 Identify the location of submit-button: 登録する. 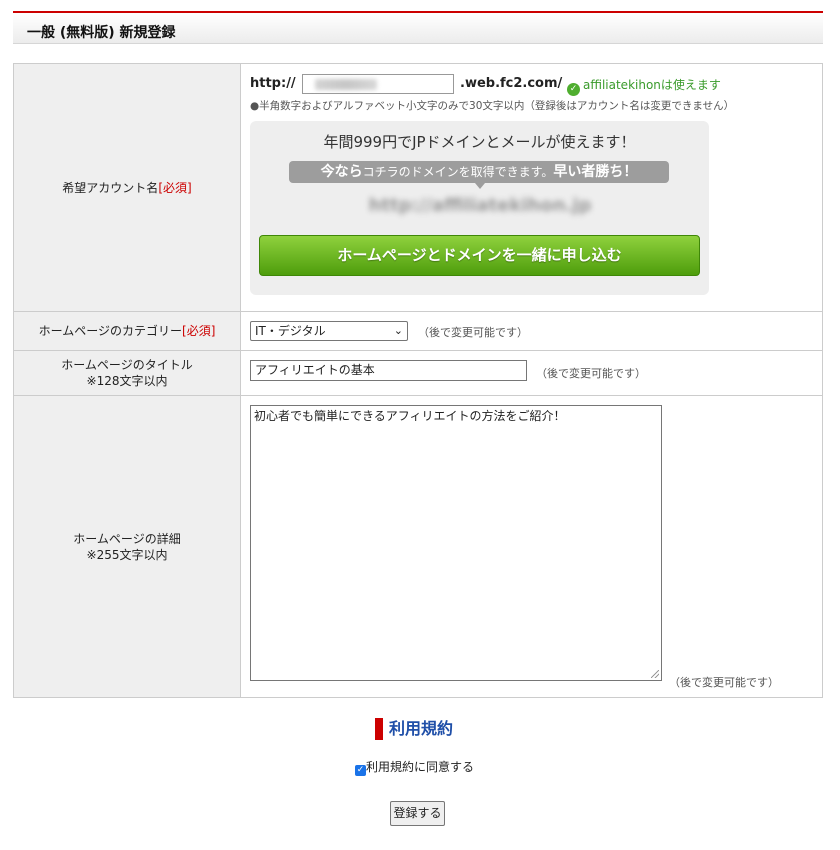
(417, 813).